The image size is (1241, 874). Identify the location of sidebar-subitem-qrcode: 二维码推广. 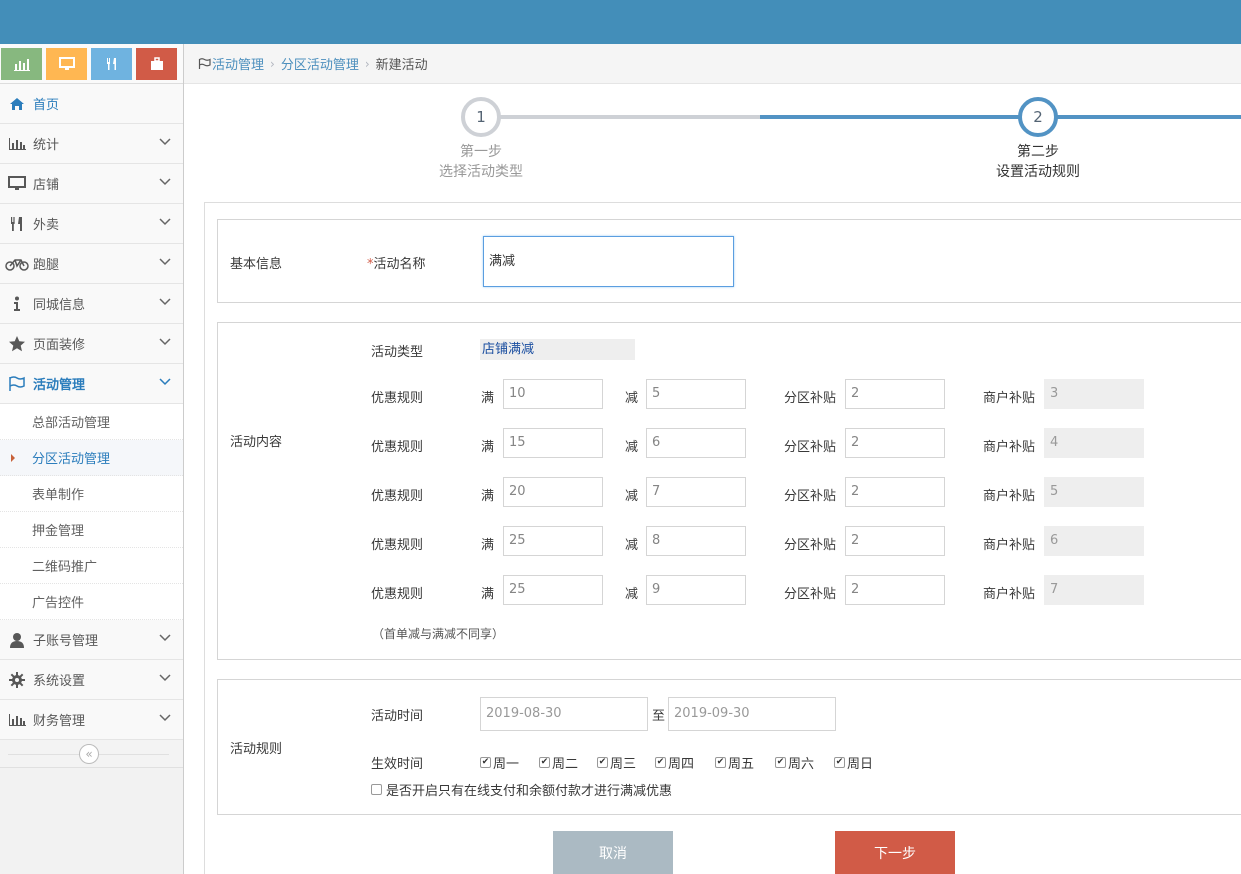
(91, 566).